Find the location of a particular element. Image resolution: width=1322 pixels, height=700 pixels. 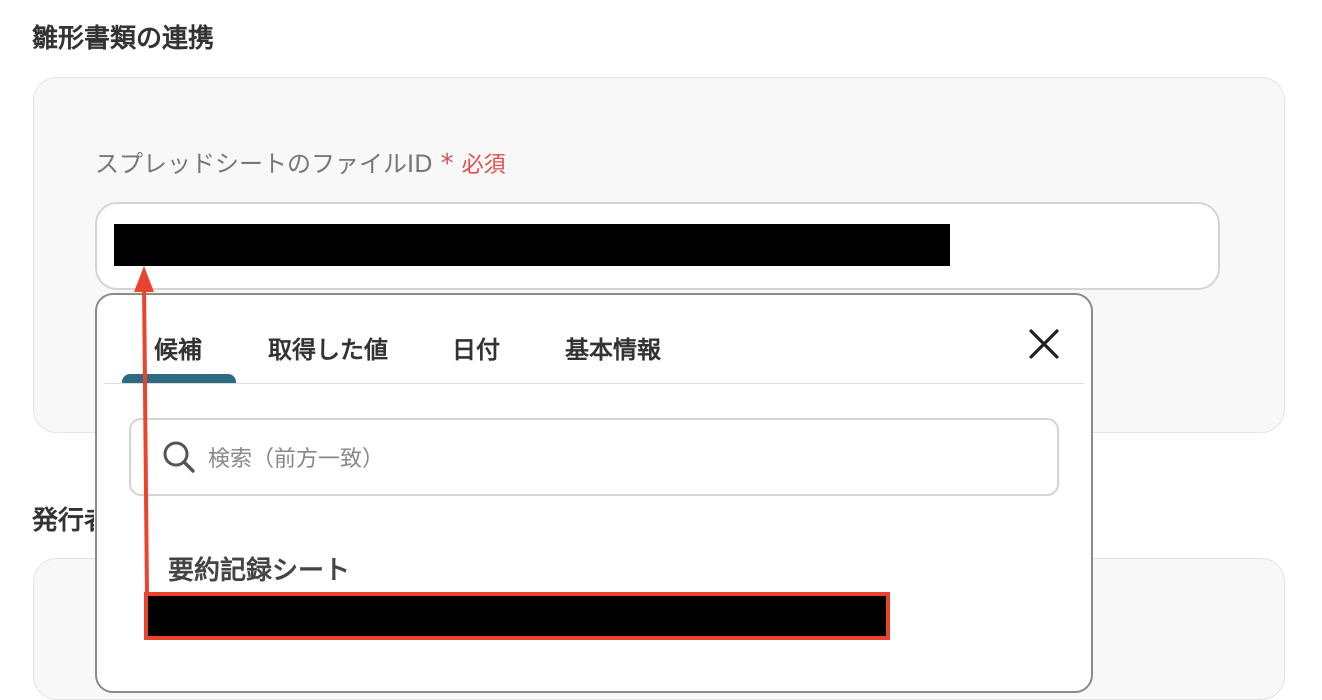

close-icon is located at coordinates (1044, 344).